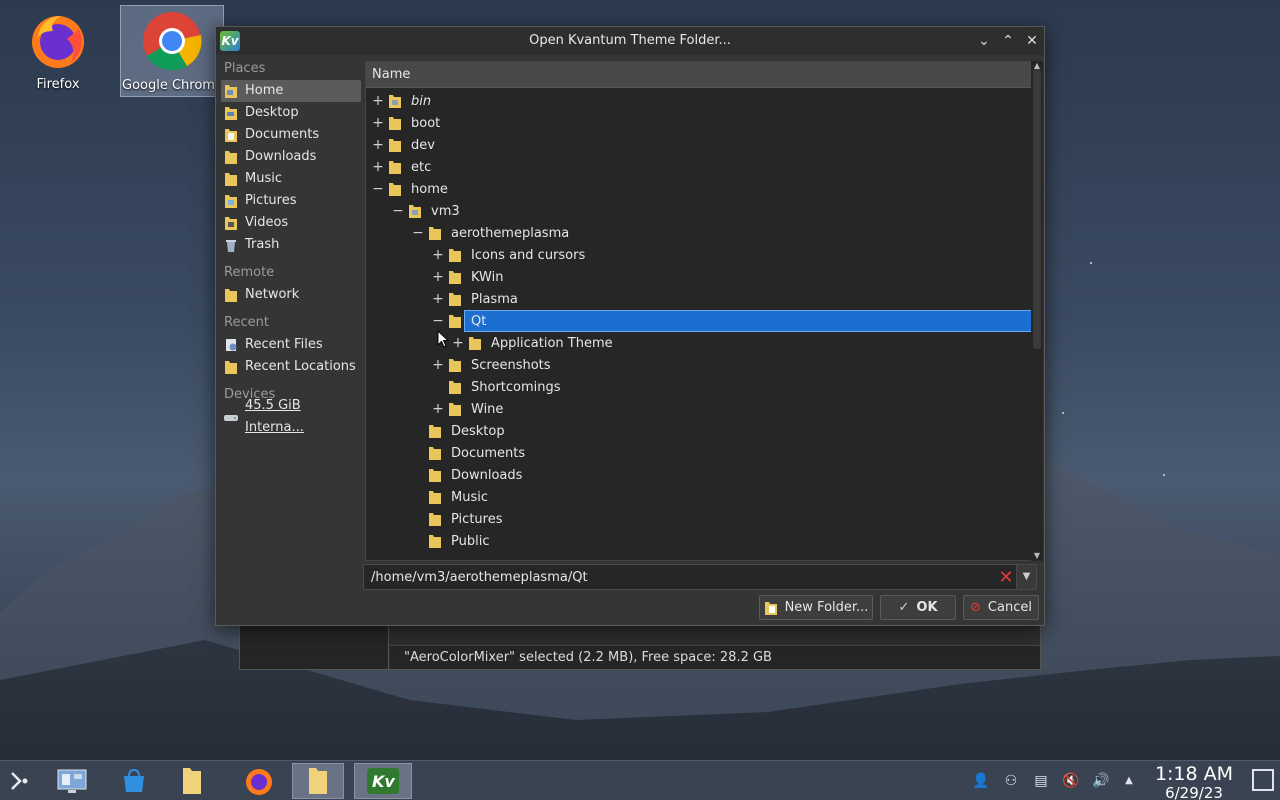  I want to click on tree-row: + etc, so click(401, 167).